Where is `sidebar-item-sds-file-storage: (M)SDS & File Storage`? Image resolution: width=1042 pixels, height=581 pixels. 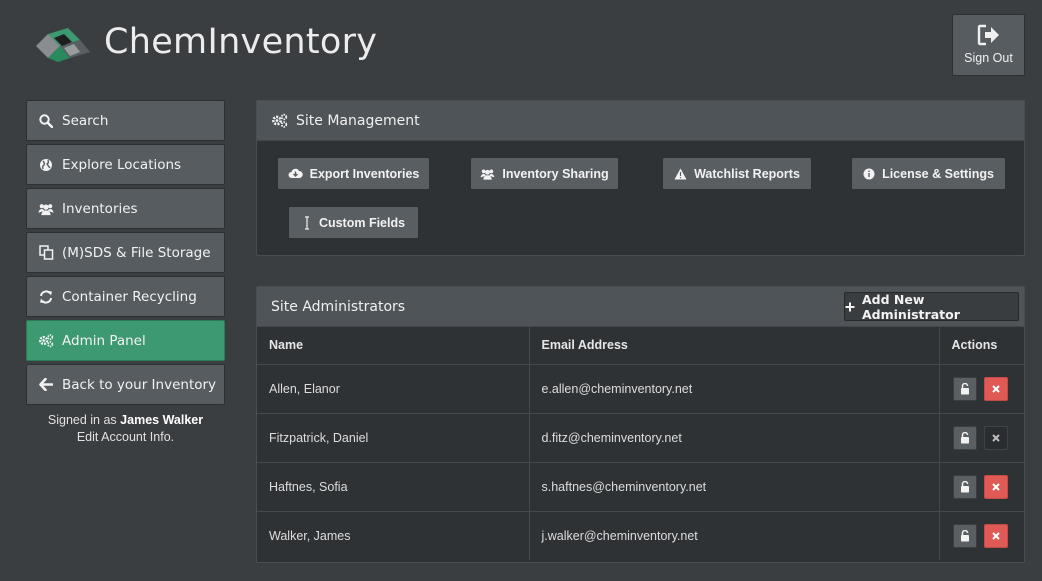
sidebar-item-sds-file-storage: (M)SDS & File Storage is located at coordinates (125, 252).